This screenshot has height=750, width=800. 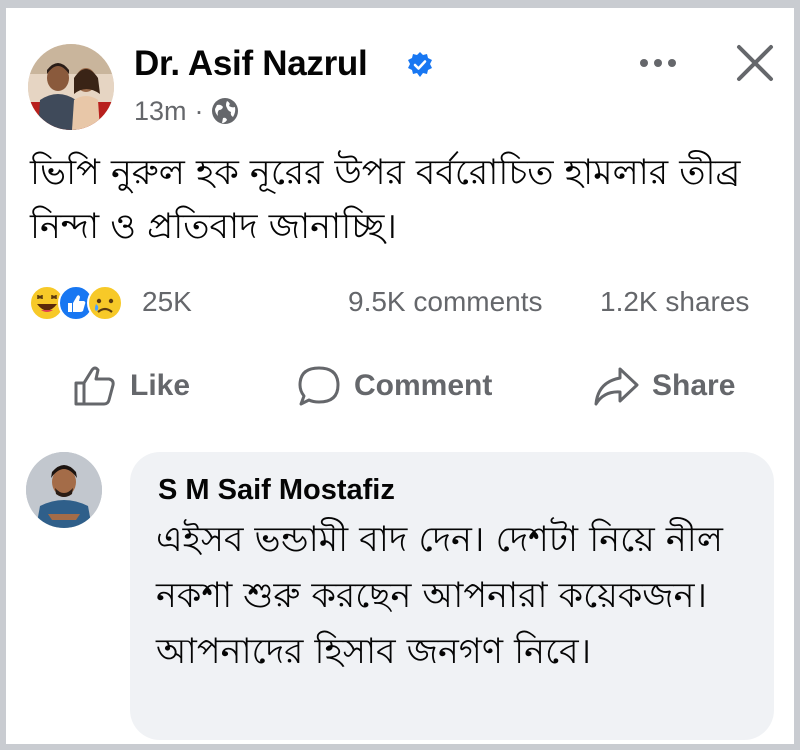 I want to click on post-meta: 13m ·, so click(x=187, y=111).